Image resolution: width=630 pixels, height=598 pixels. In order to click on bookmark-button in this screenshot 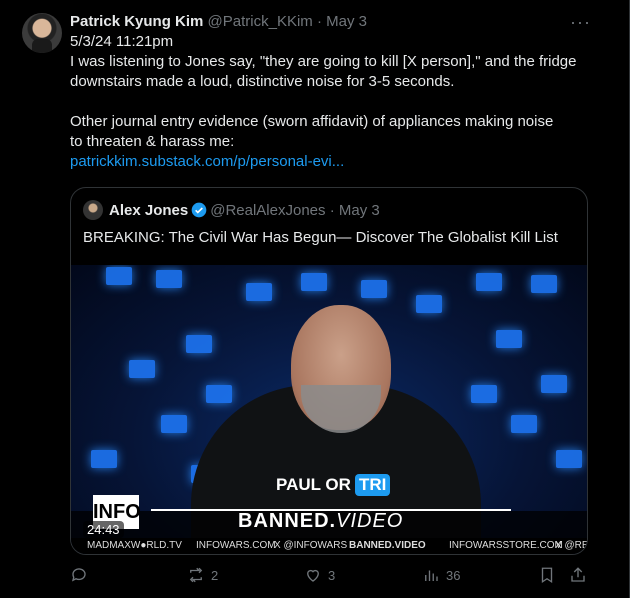, I will do `click(547, 575)`.